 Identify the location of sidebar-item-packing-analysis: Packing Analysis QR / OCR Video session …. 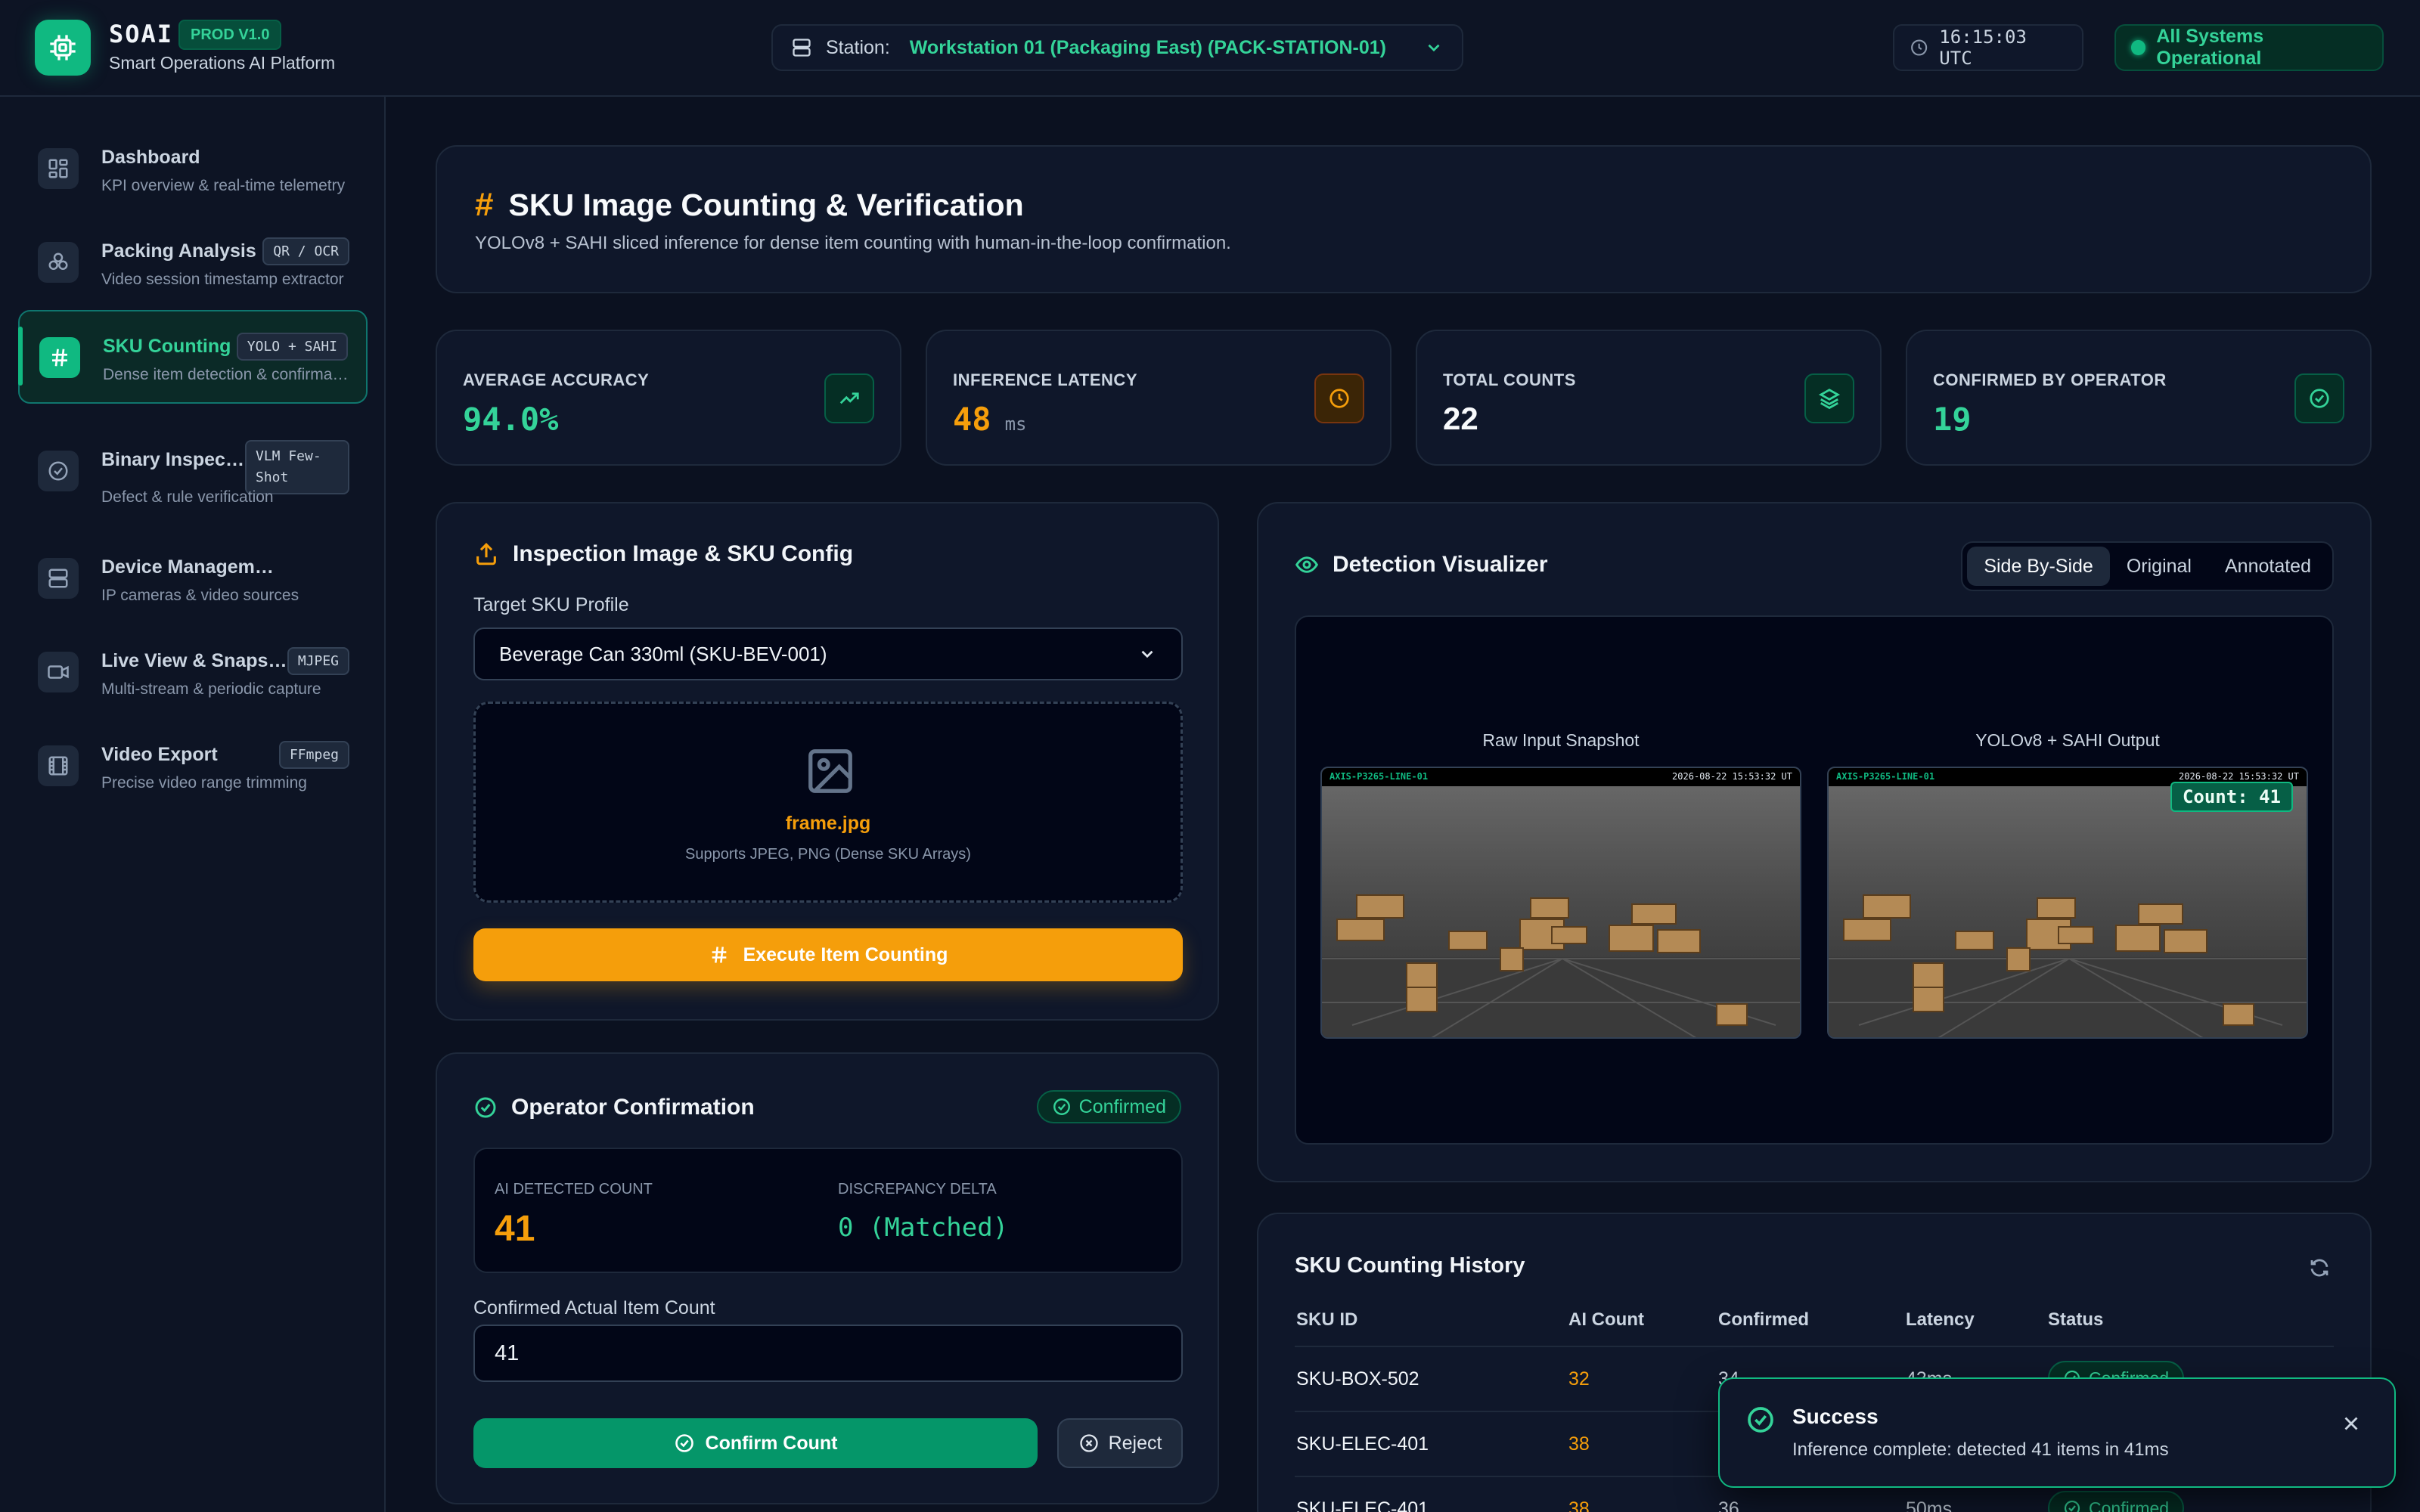
(193, 261).